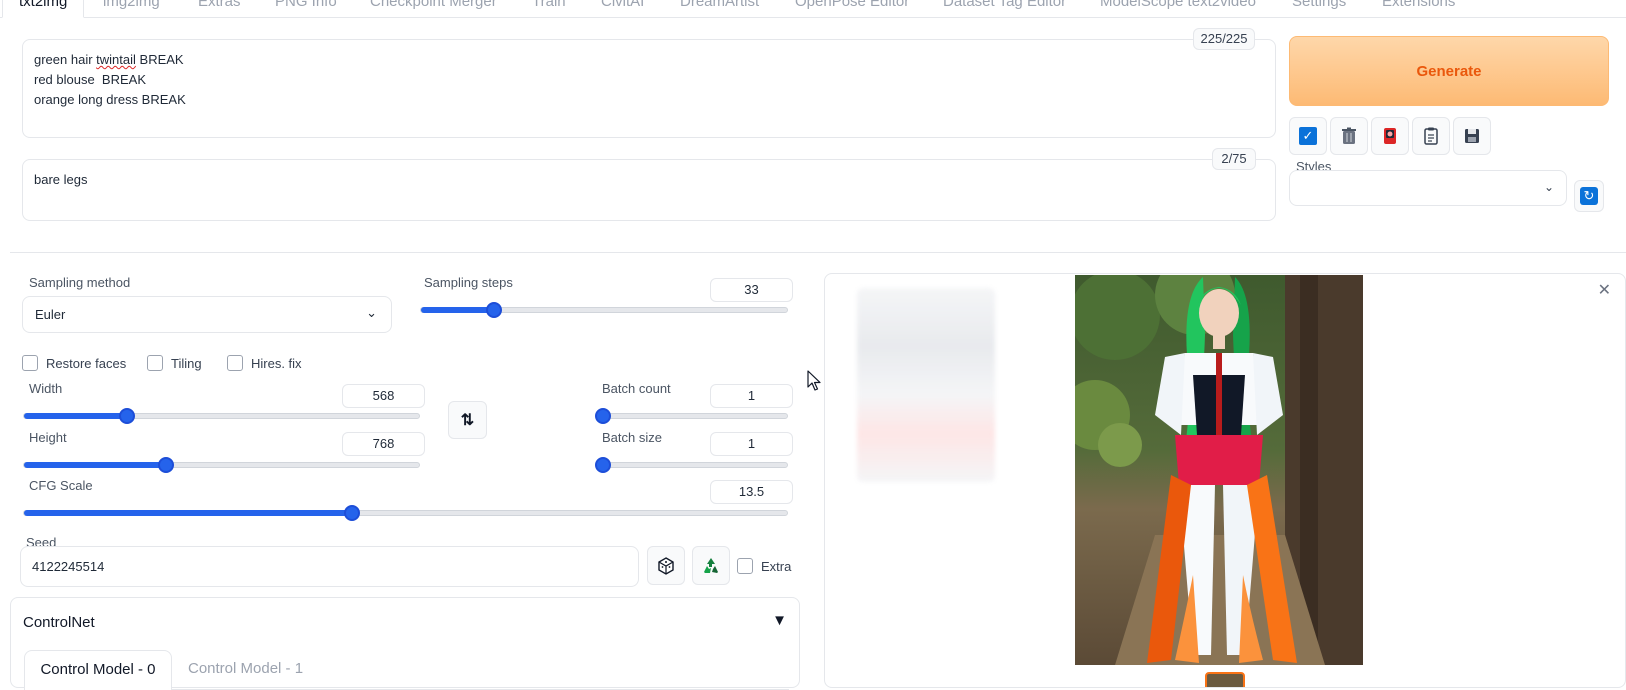  What do you see at coordinates (719, 9) in the screenshot?
I see `tab-dreamartist: DreamArtist` at bounding box center [719, 9].